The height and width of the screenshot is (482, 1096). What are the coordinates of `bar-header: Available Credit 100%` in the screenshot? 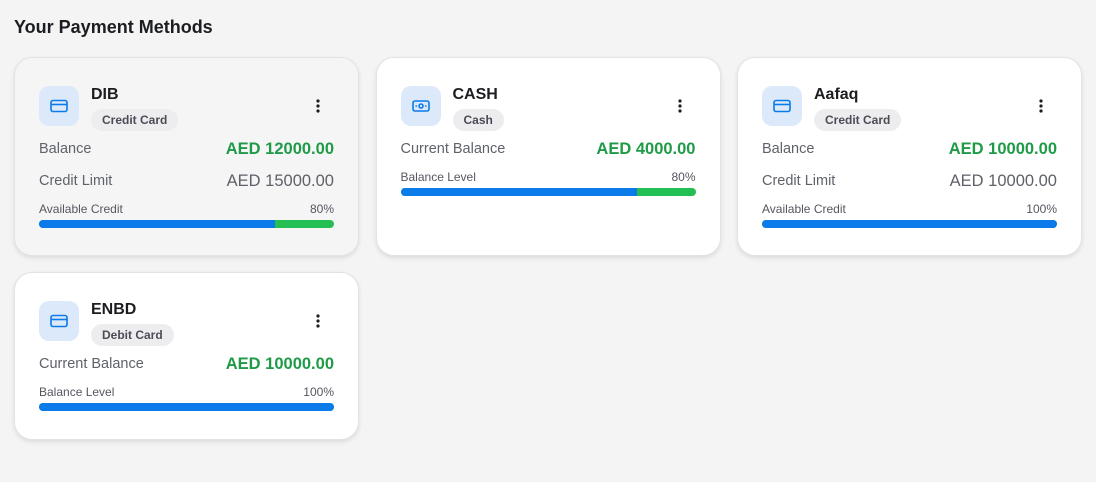 It's located at (909, 209).